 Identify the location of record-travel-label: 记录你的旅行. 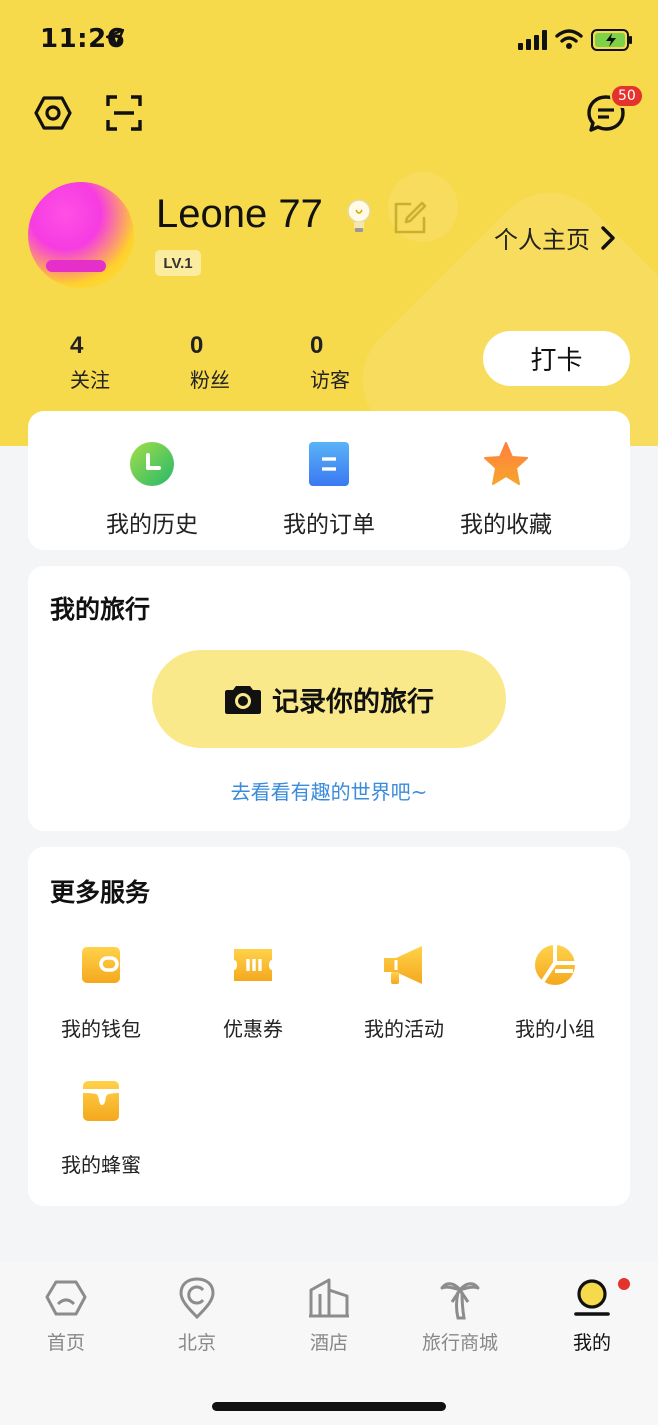
(353, 702).